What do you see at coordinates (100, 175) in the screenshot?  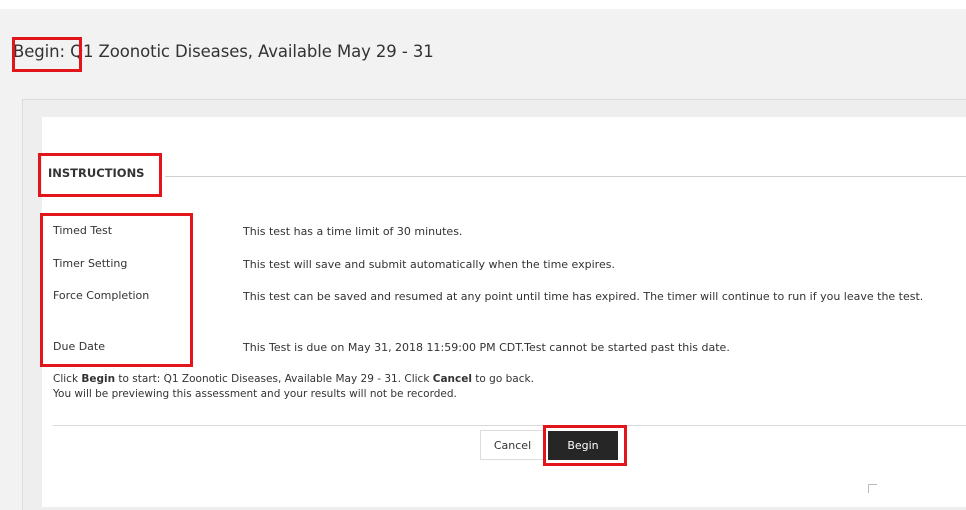 I see `highlight-instructions` at bounding box center [100, 175].